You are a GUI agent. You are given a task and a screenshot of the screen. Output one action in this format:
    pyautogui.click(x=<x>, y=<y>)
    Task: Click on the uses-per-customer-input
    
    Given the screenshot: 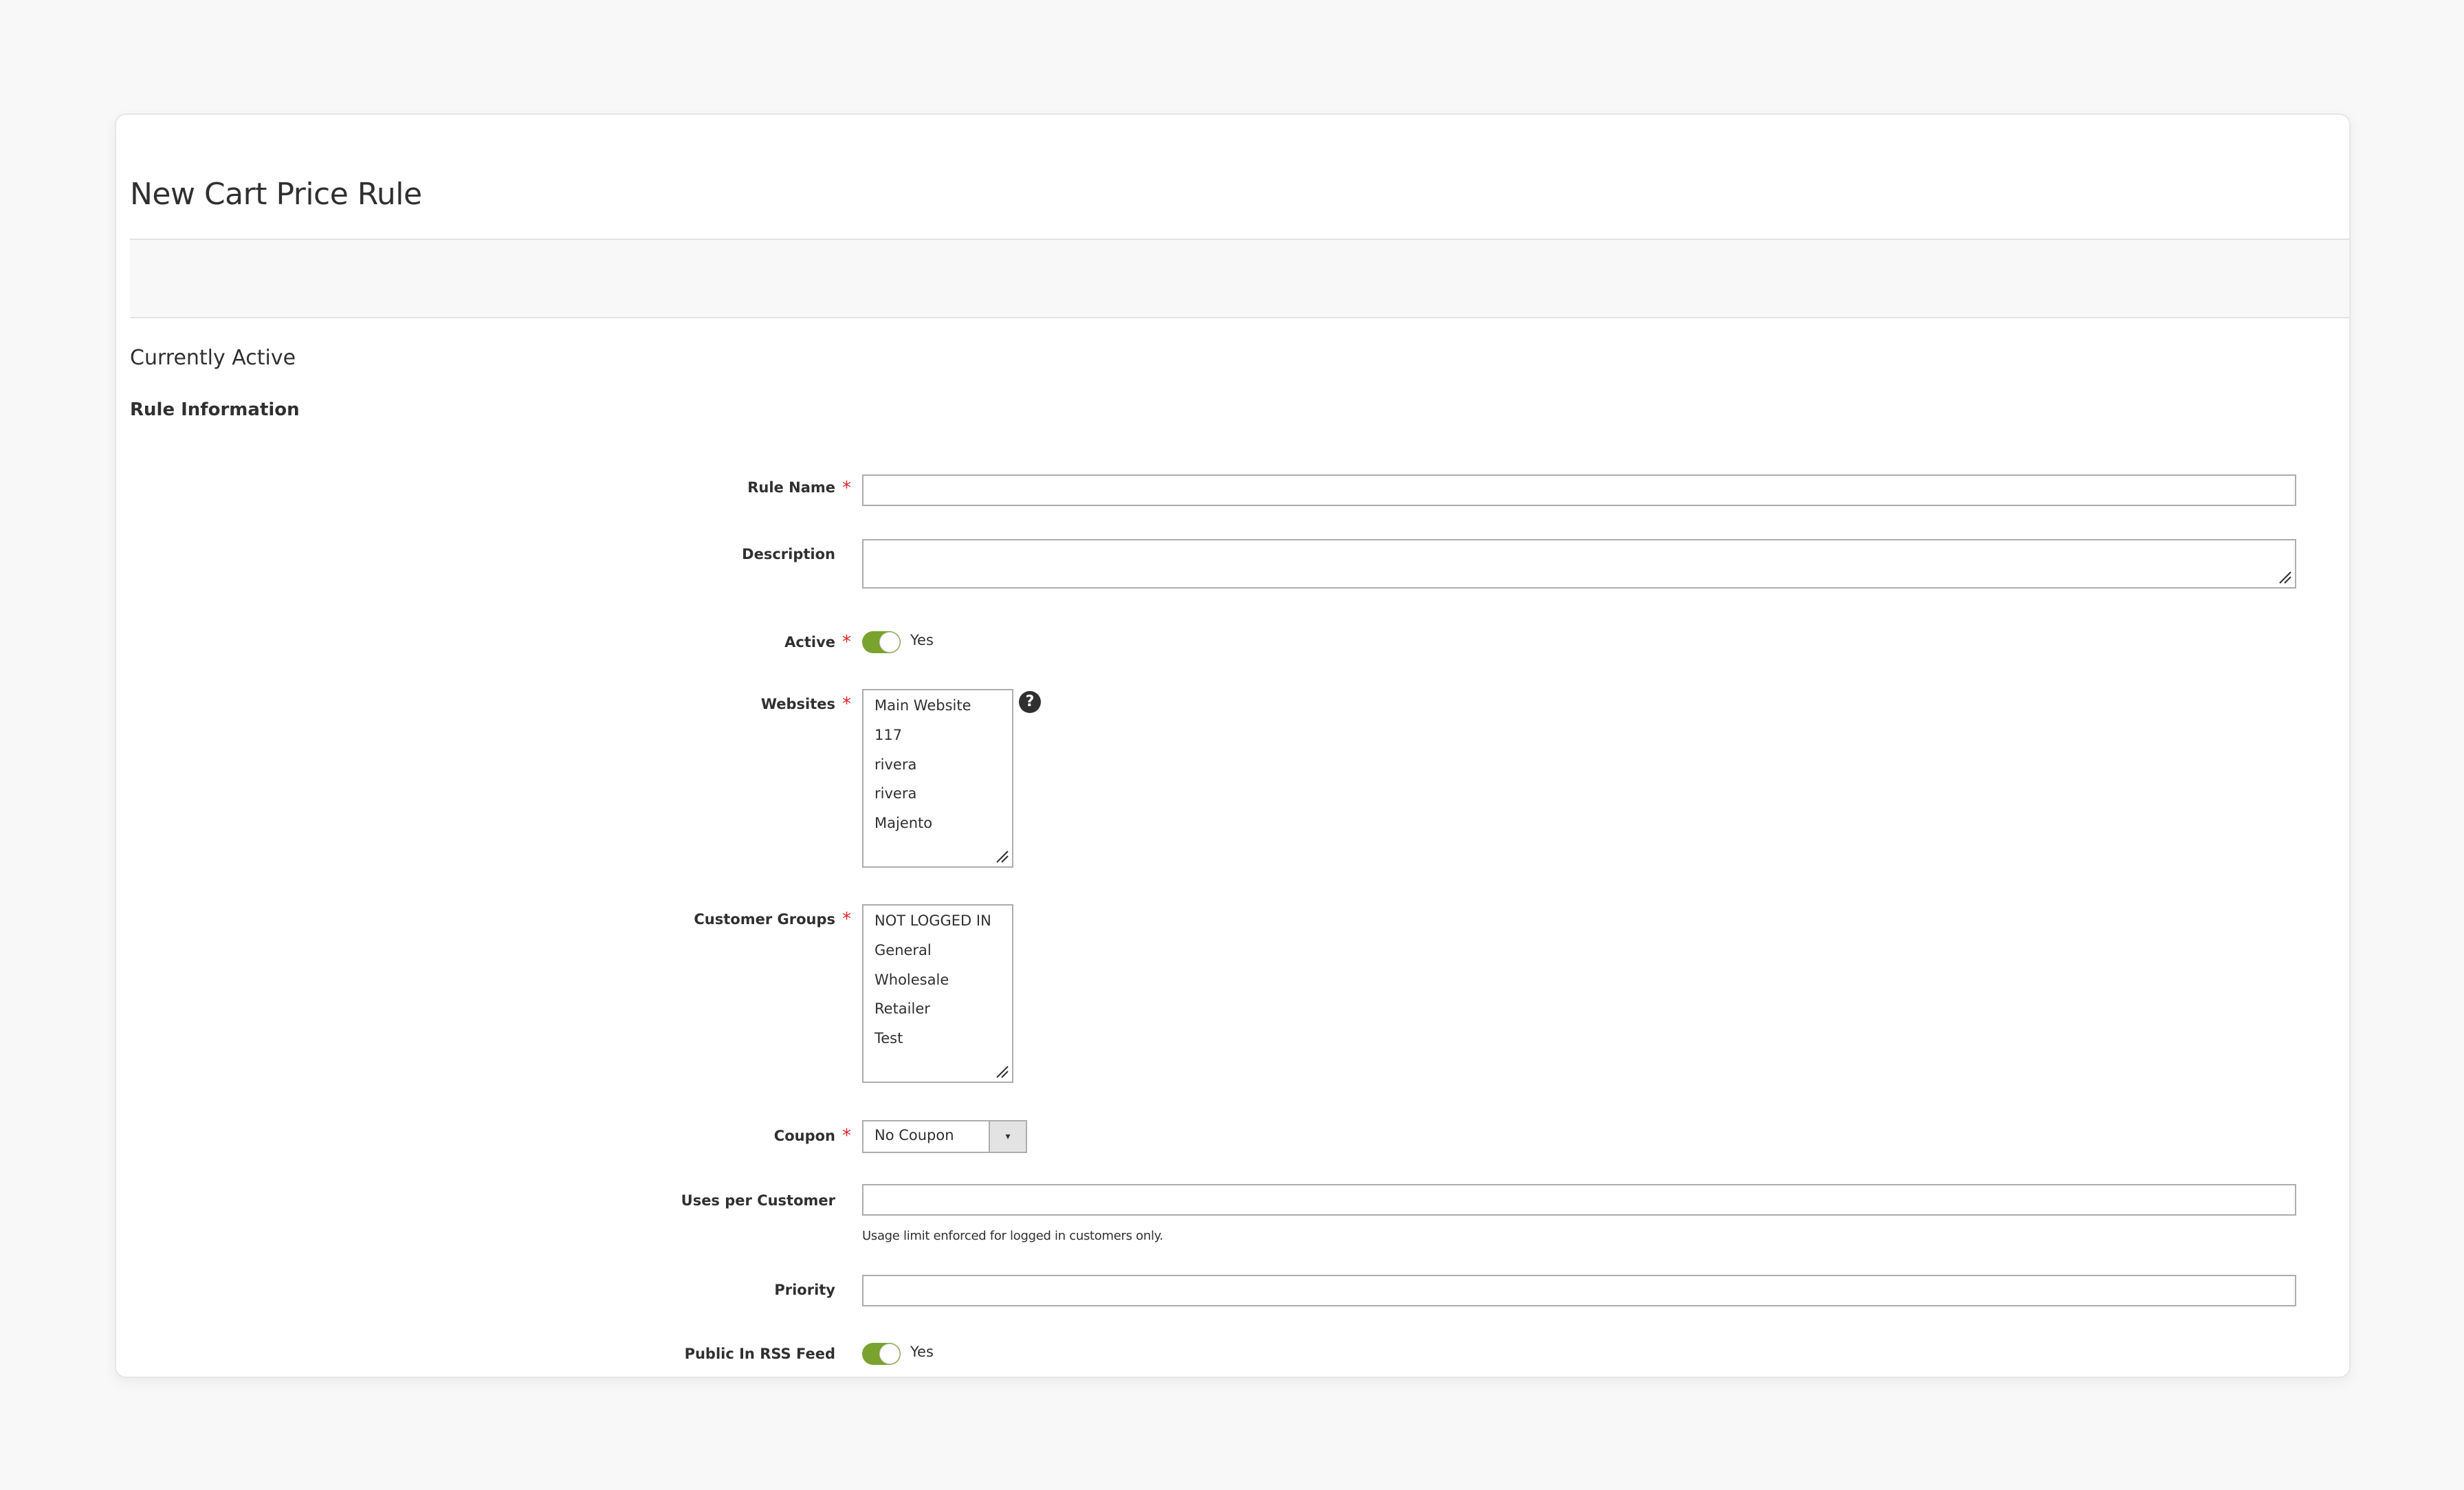 What is the action you would take?
    pyautogui.click(x=1579, y=1200)
    